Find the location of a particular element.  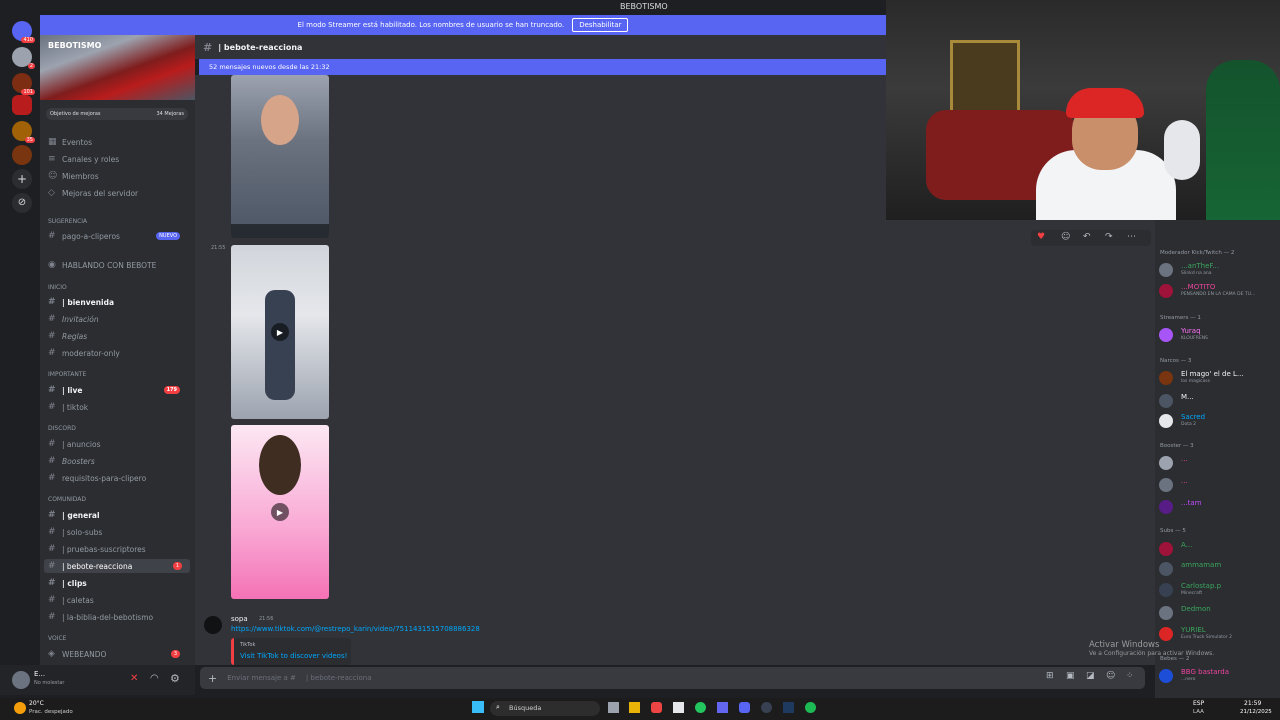

calendar-icon is located at coordinates (678, 707).